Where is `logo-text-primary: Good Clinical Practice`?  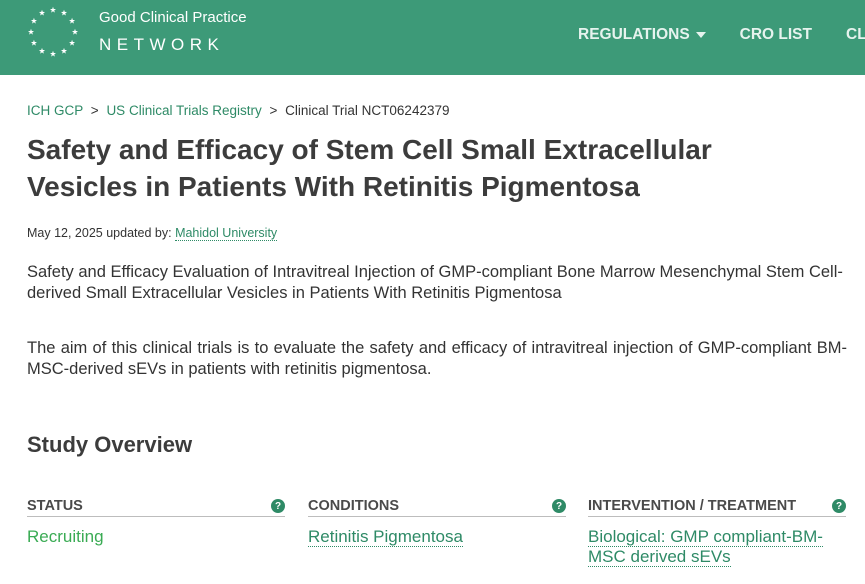
logo-text-primary: Good Clinical Practice is located at coordinates (173, 17).